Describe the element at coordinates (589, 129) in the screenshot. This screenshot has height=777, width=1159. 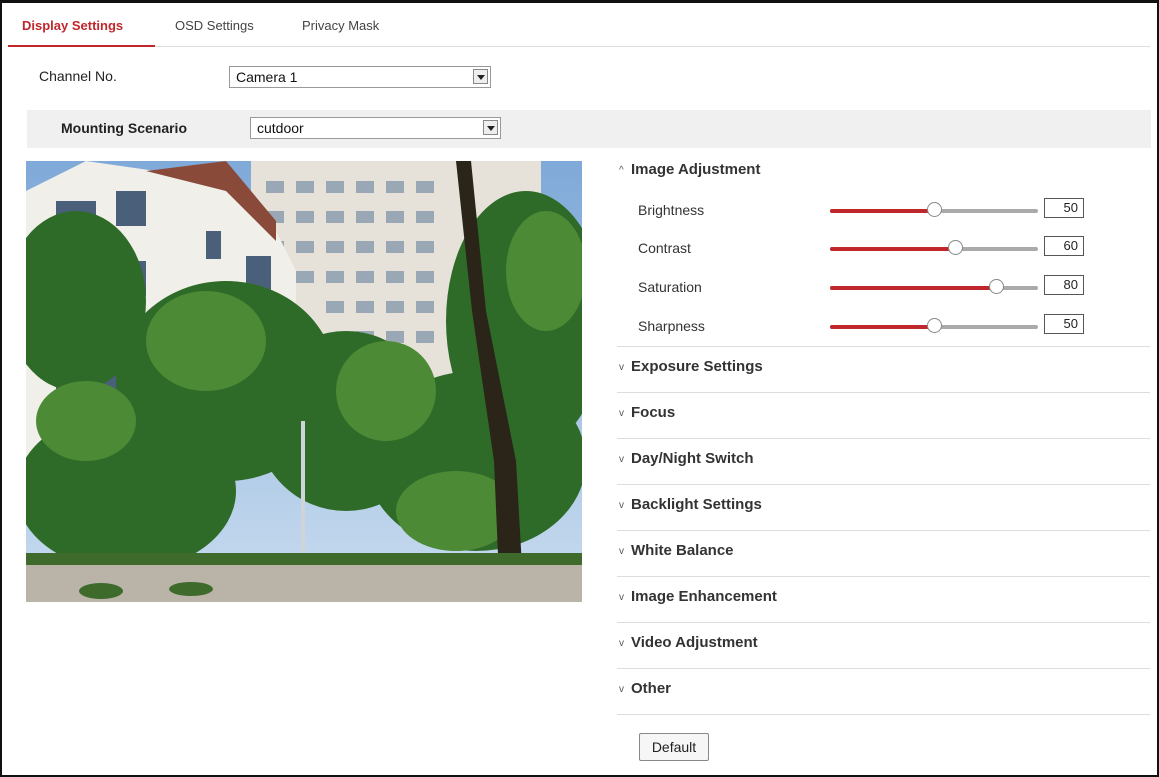
I see `mounting-scenario-bar` at that location.